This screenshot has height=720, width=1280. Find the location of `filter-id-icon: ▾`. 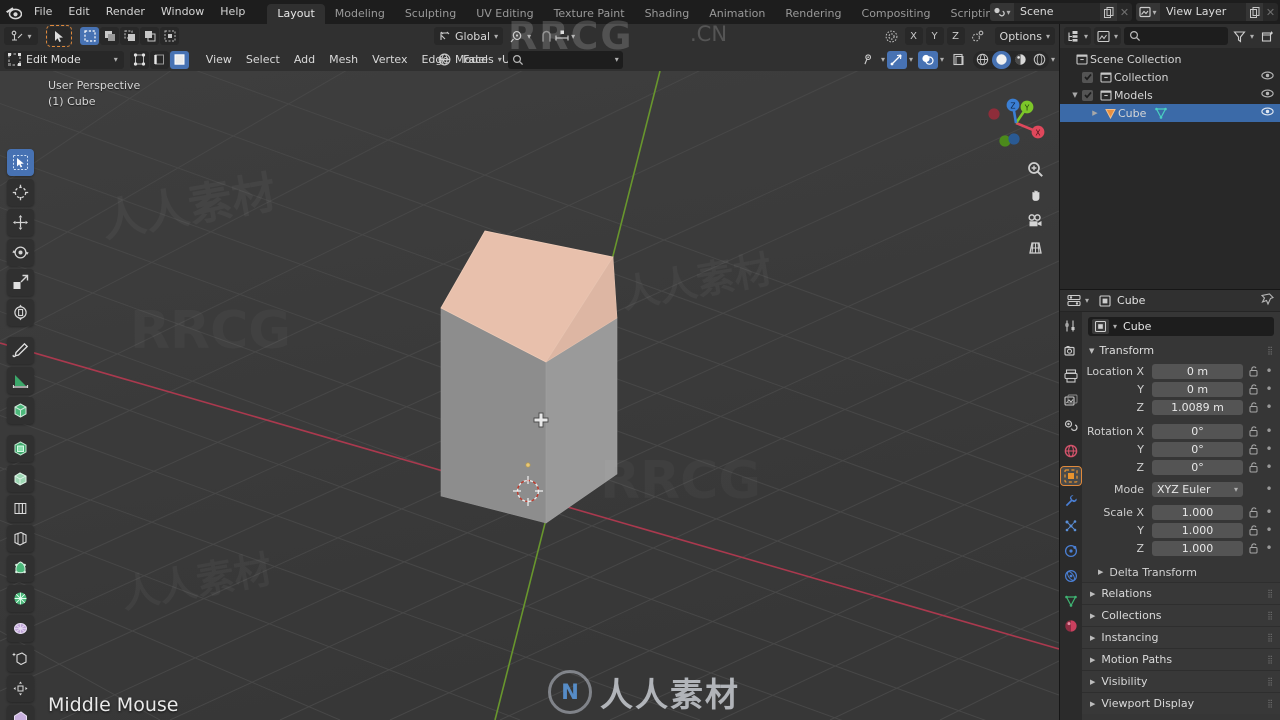

filter-id-icon: ▾ is located at coordinates (1108, 36).